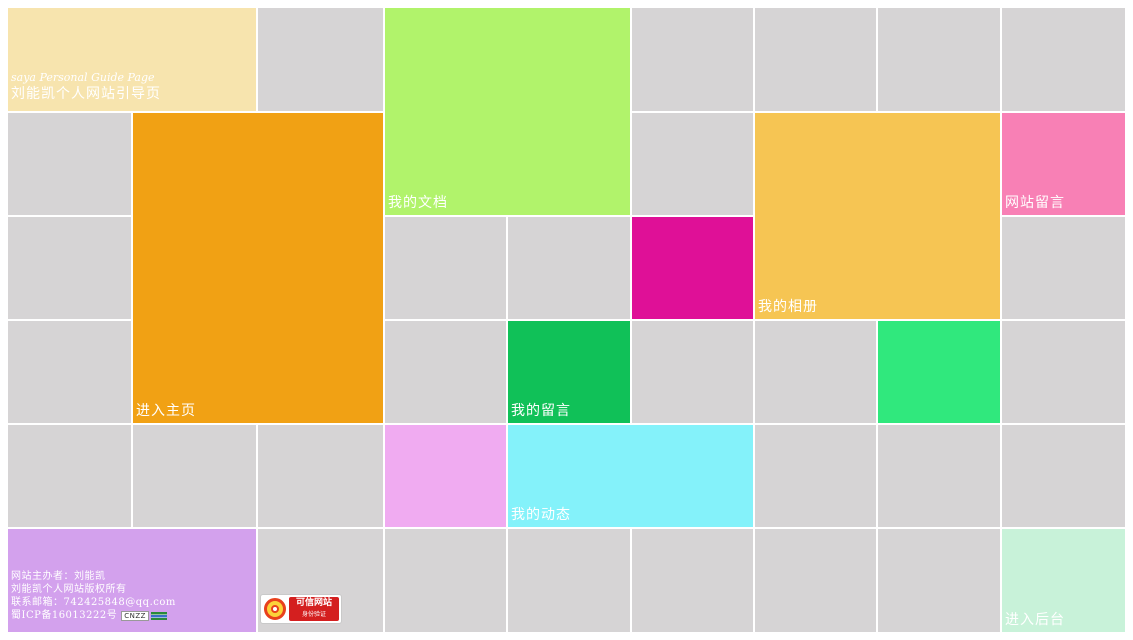  What do you see at coordinates (83, 77) in the screenshot?
I see `site-title-en: saya Personal Guide Page` at bounding box center [83, 77].